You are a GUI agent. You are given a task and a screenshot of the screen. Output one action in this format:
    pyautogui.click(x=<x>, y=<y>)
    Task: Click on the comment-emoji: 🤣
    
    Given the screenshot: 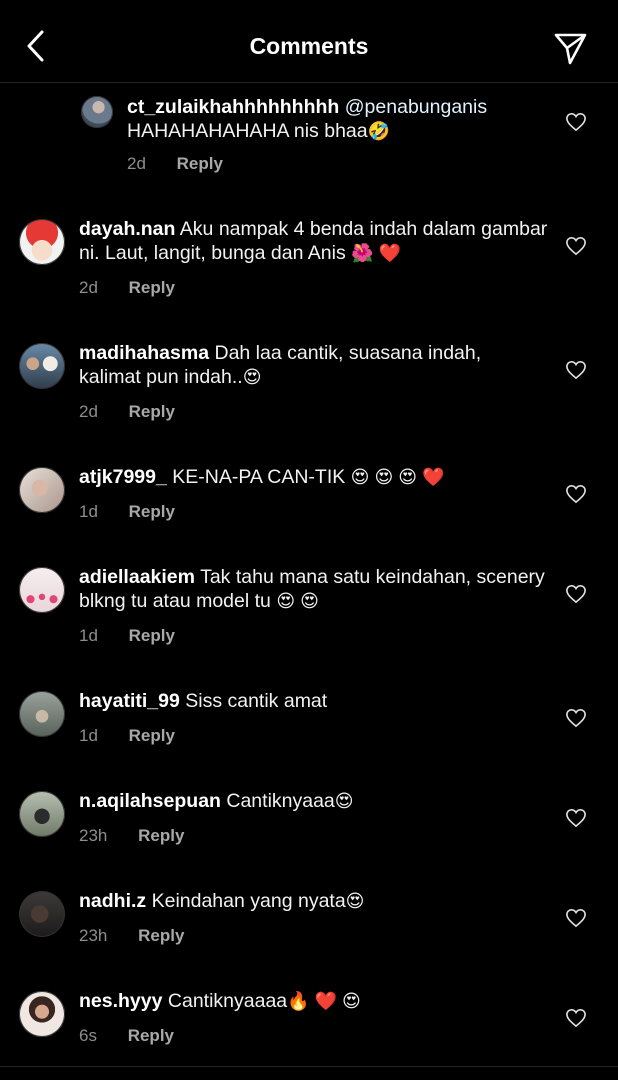 What is the action you would take?
    pyautogui.click(x=379, y=131)
    